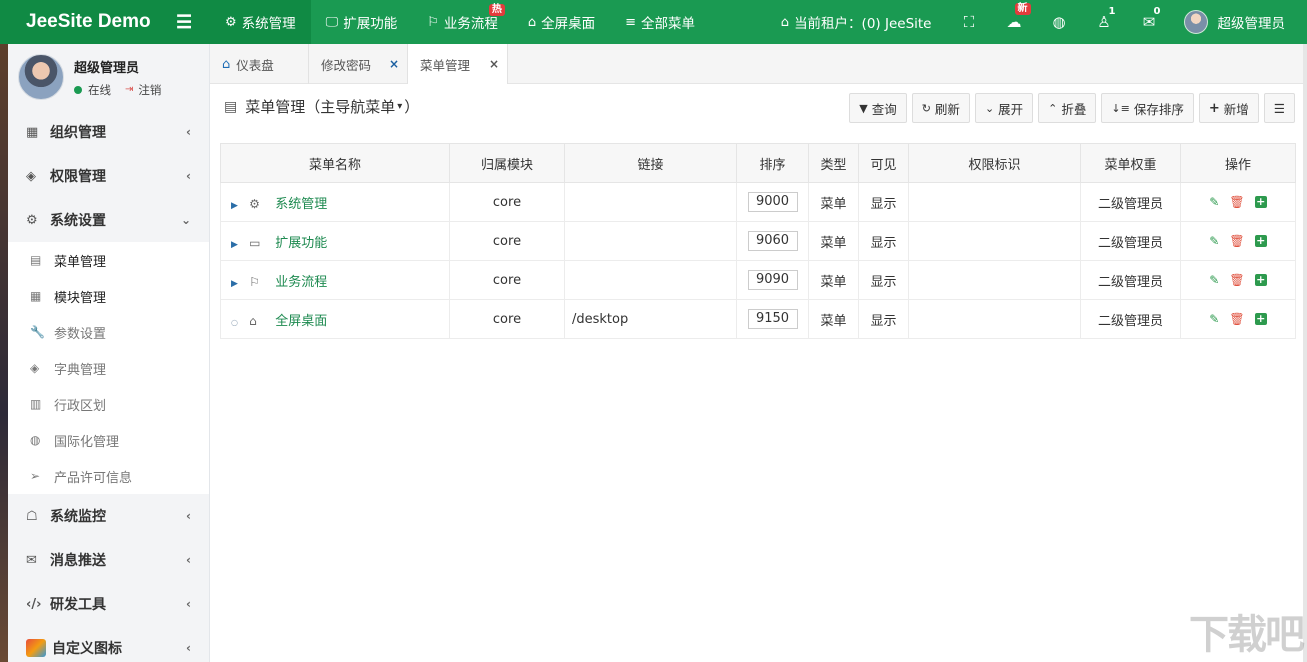  What do you see at coordinates (259, 64) in the screenshot?
I see `tab-dashboard: ⌂ 仪表盘` at bounding box center [259, 64].